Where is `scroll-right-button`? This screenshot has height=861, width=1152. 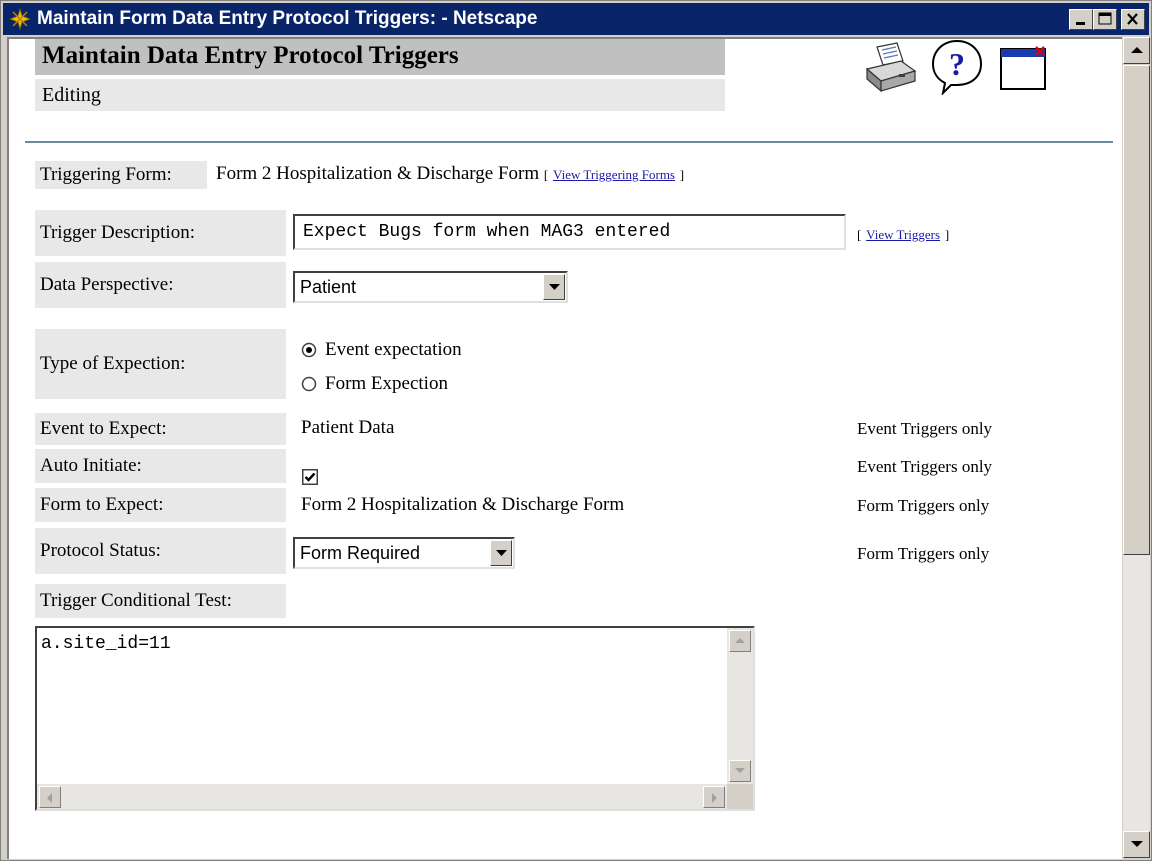 scroll-right-button is located at coordinates (714, 797).